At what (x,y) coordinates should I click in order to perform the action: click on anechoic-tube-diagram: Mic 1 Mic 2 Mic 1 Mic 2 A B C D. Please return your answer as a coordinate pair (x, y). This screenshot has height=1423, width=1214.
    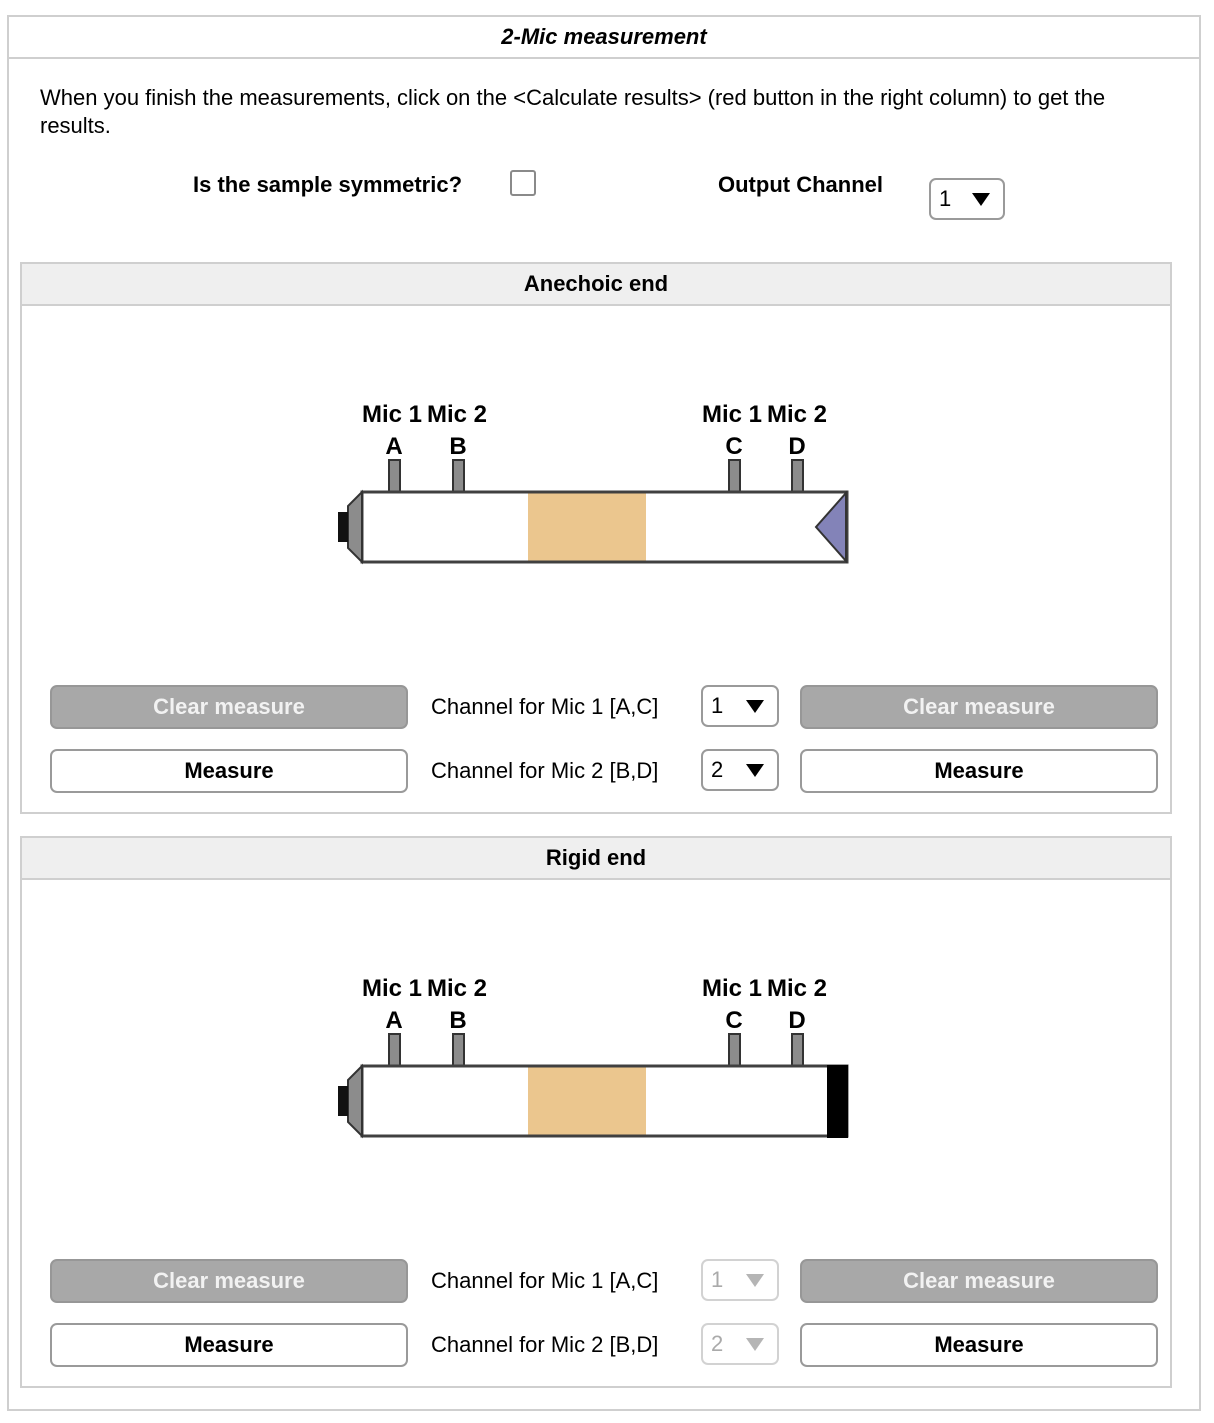
    Looking at the image, I should click on (593, 483).